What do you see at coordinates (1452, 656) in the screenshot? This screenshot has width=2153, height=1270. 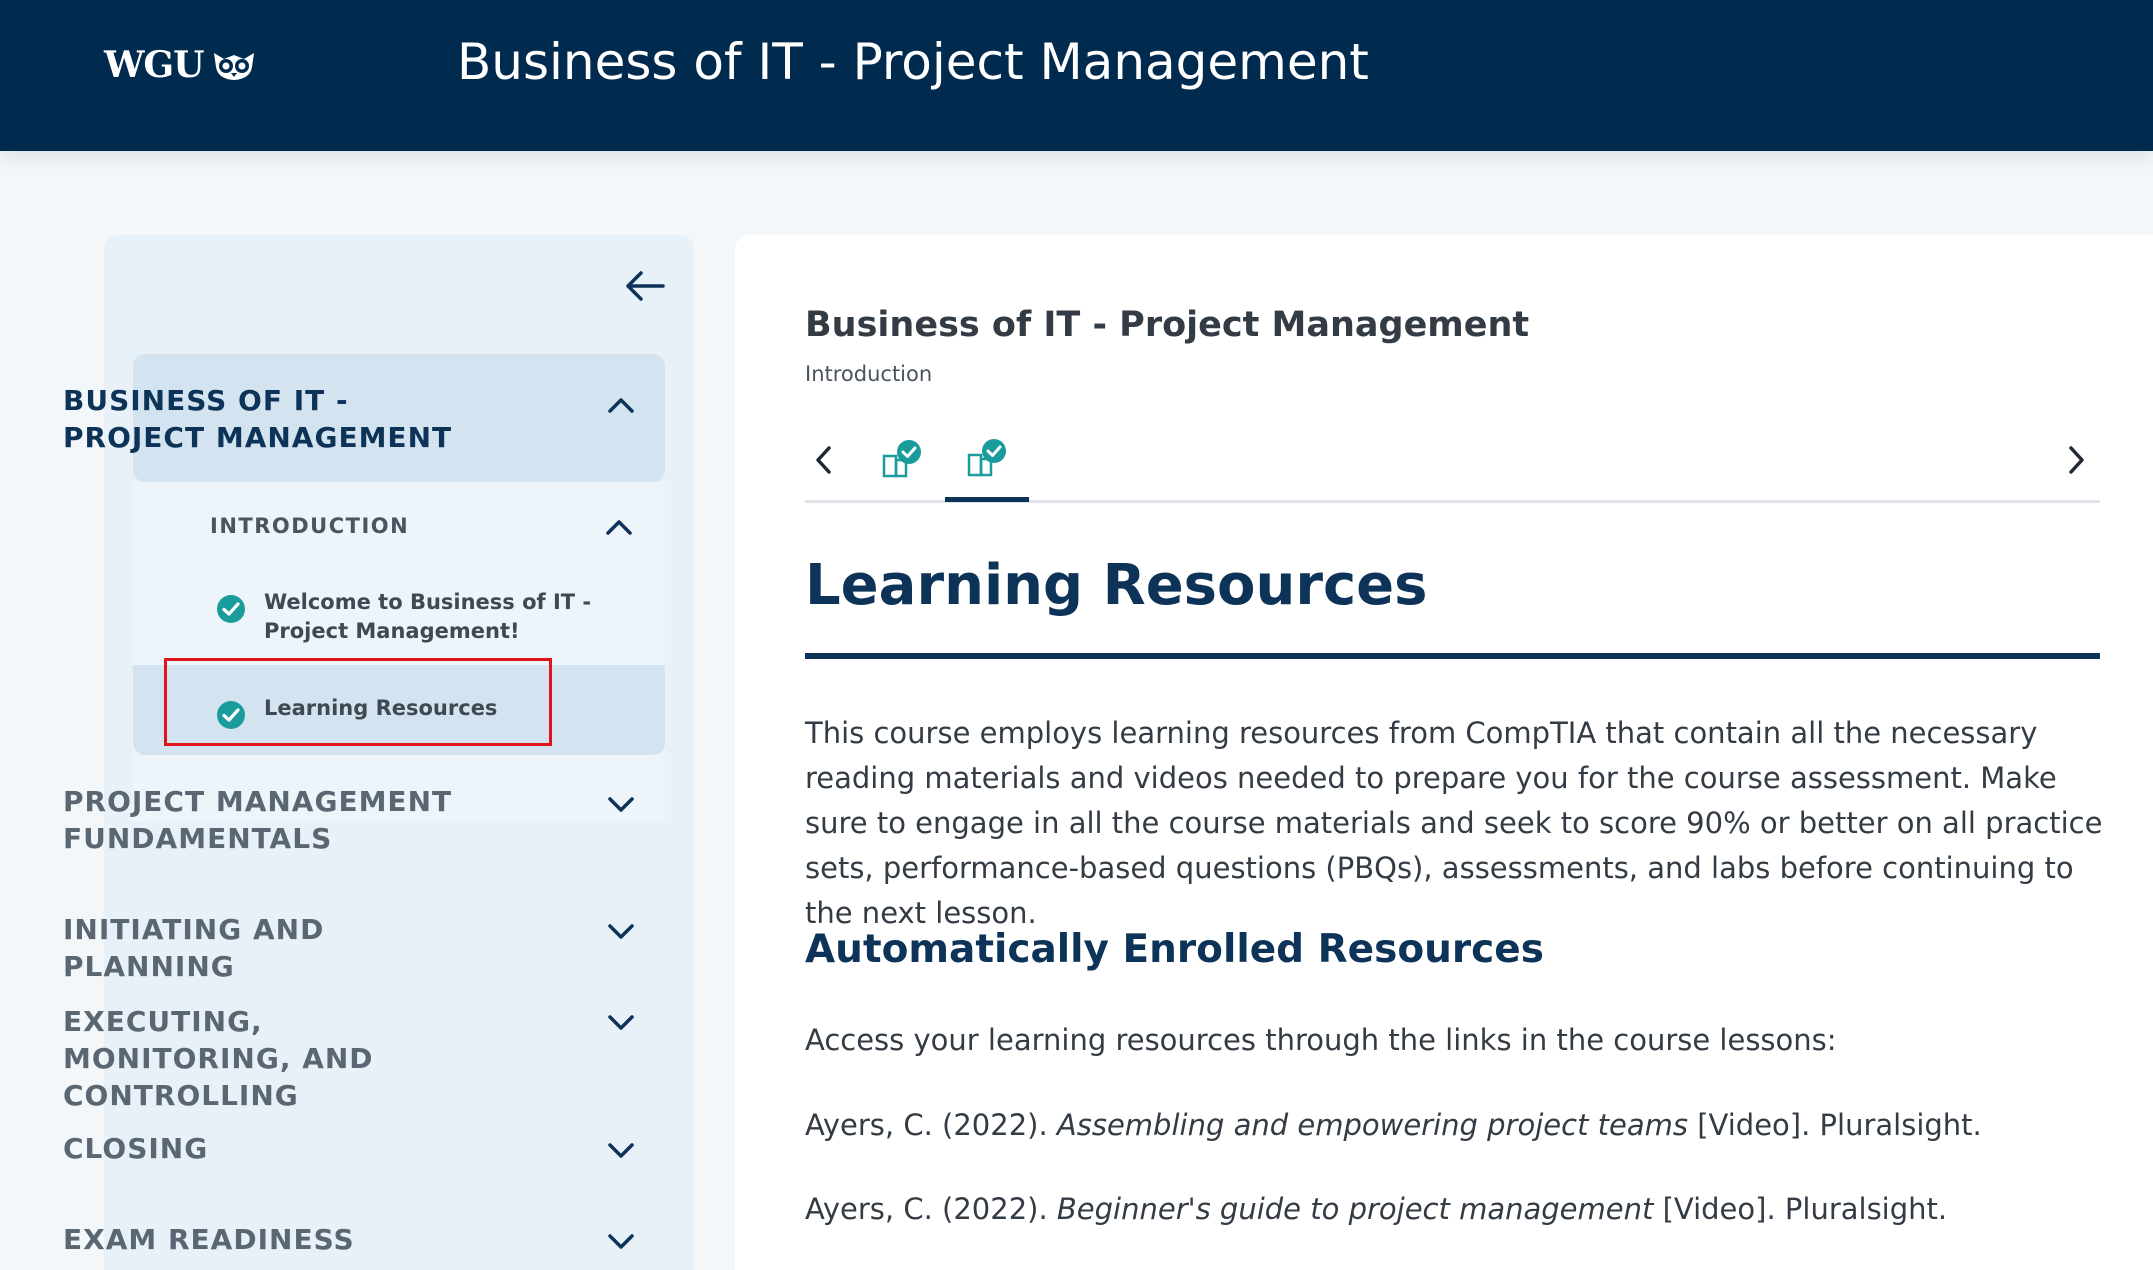 I see `heading-divider` at bounding box center [1452, 656].